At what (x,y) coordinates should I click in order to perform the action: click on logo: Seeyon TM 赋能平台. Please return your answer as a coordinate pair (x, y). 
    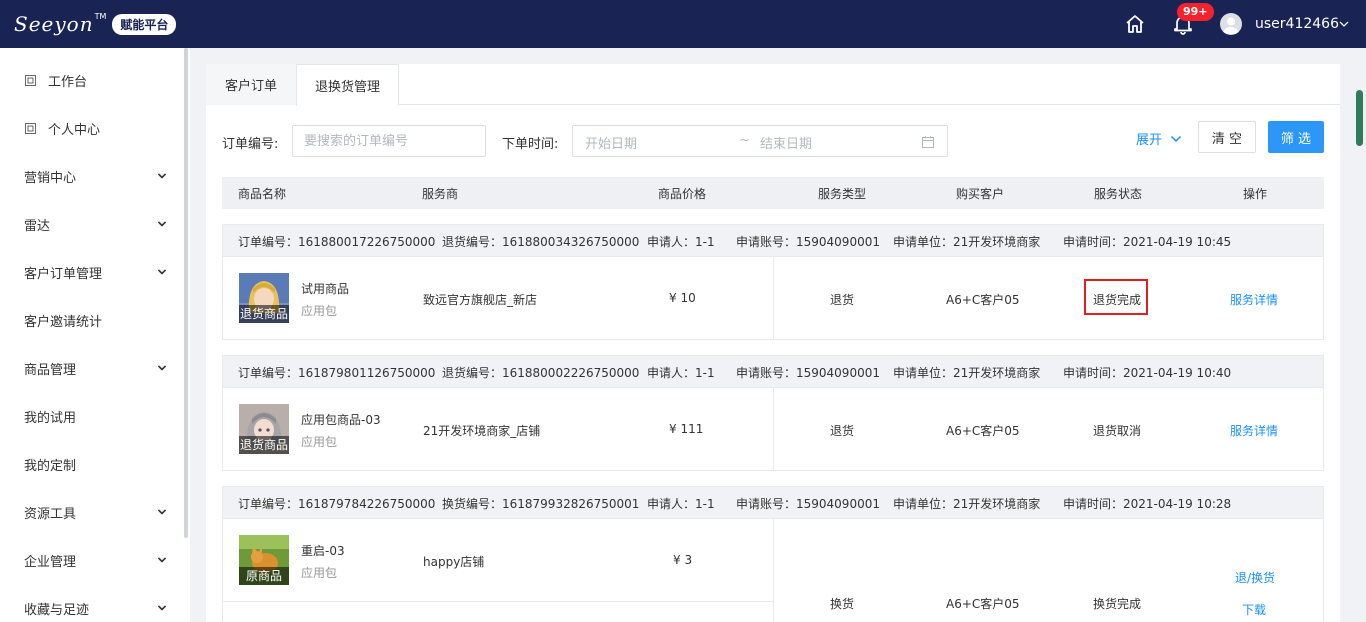
    Looking at the image, I should click on (95, 24).